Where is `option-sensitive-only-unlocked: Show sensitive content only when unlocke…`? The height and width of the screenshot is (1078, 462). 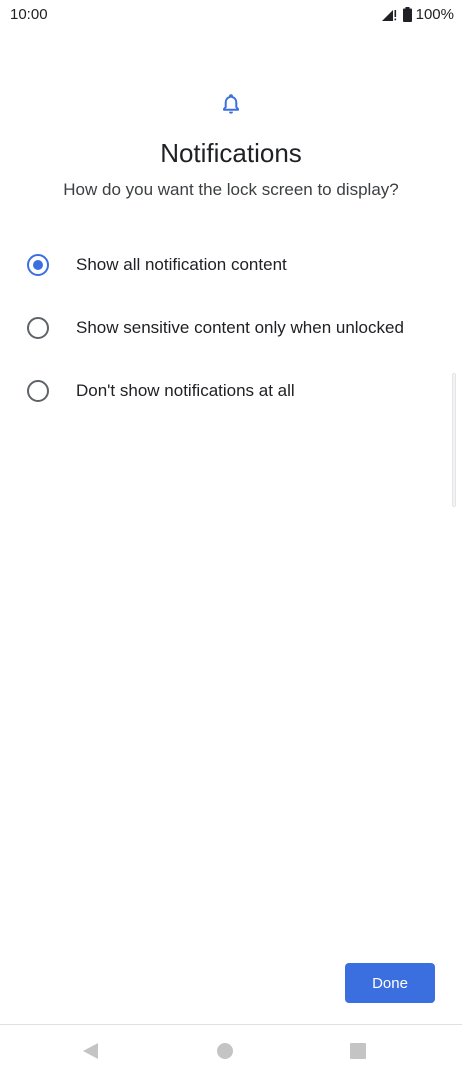
option-sensitive-only-unlocked: Show sensitive content only when unlocke… is located at coordinates (231, 327).